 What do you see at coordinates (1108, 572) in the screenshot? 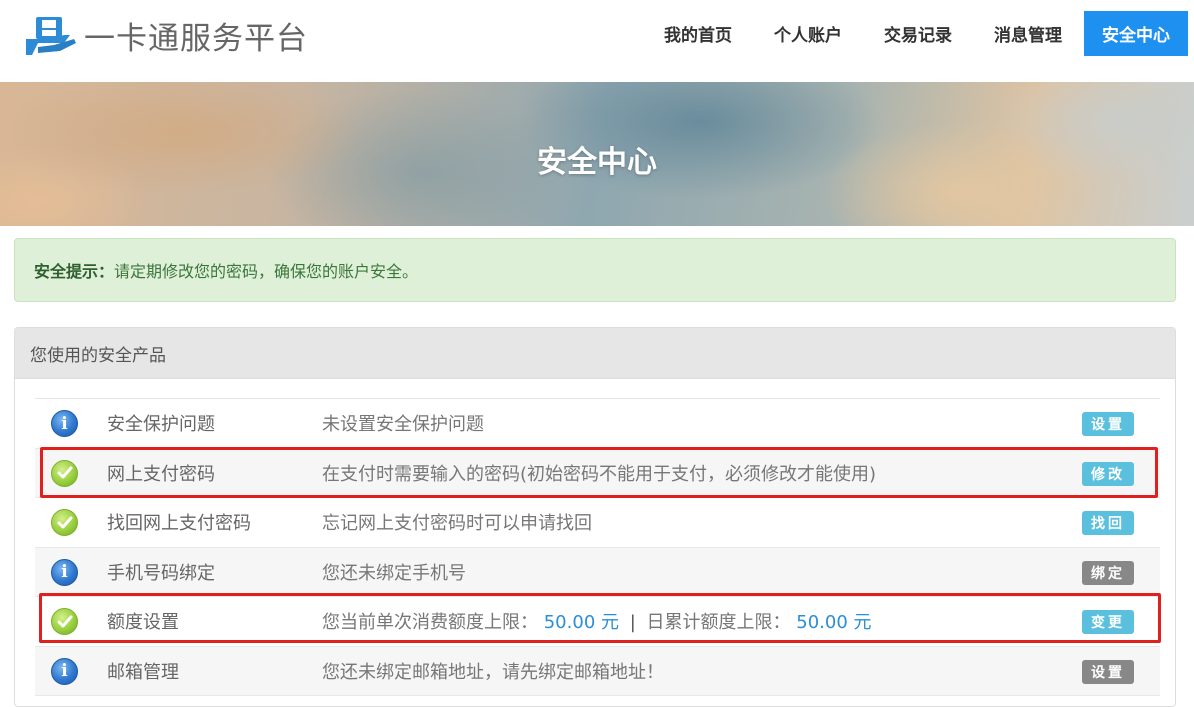
I see `bind-phone-button: 绑定` at bounding box center [1108, 572].